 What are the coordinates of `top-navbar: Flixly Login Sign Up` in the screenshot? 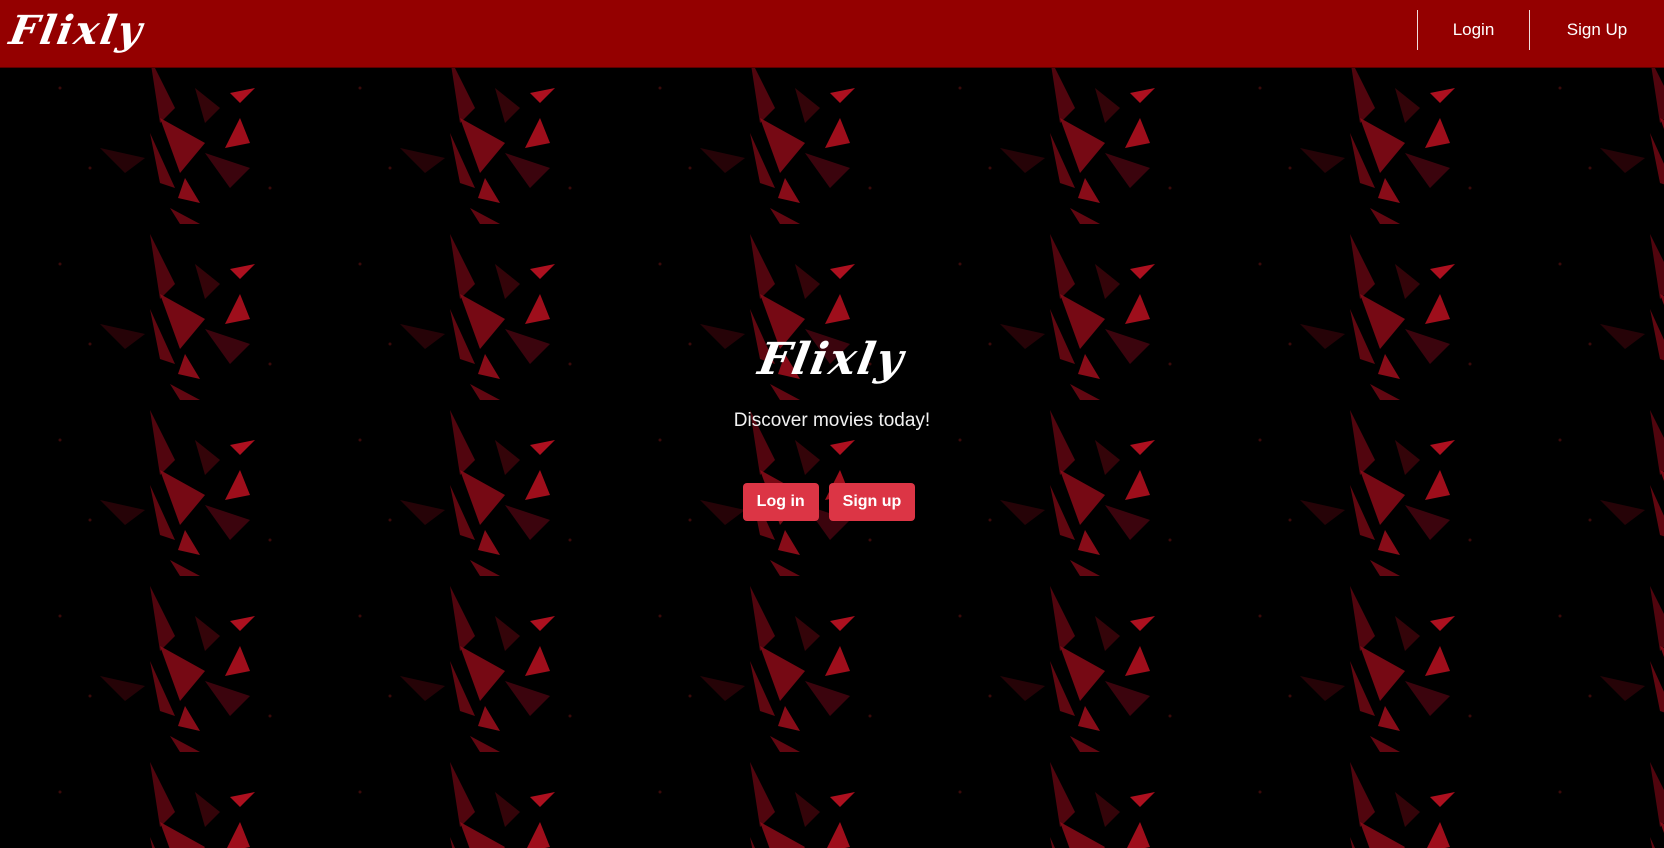 It's located at (832, 34).